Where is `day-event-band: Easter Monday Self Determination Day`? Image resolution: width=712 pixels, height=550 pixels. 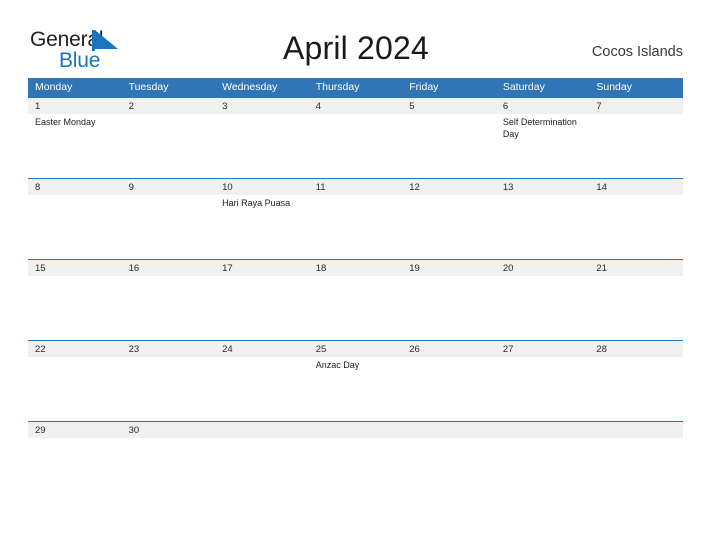
day-event-band: Easter Monday Self Determination Day is located at coordinates (355, 146).